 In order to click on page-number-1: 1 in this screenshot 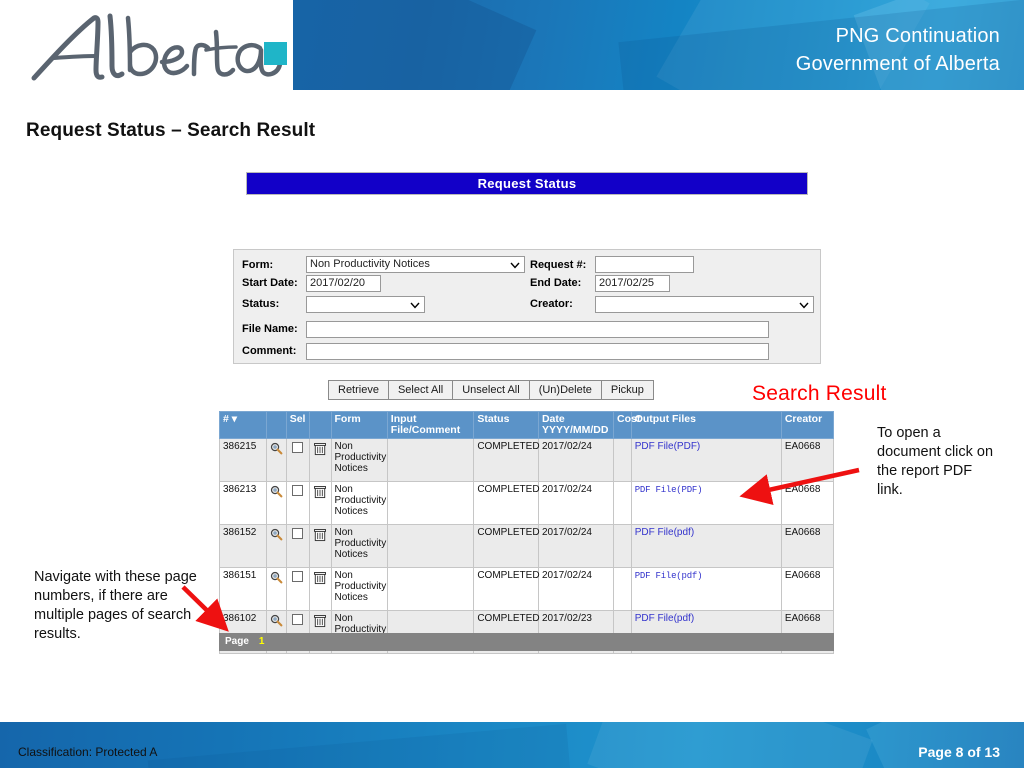, I will do `click(262, 641)`.